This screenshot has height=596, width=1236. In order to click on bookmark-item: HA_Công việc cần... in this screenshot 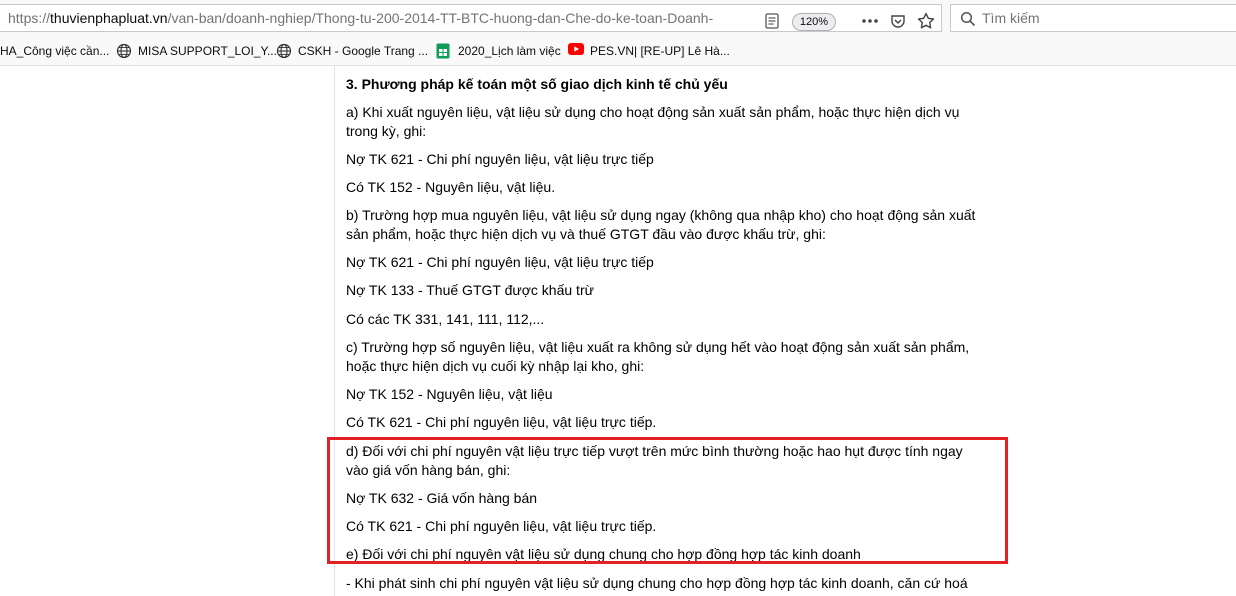, I will do `click(54, 51)`.